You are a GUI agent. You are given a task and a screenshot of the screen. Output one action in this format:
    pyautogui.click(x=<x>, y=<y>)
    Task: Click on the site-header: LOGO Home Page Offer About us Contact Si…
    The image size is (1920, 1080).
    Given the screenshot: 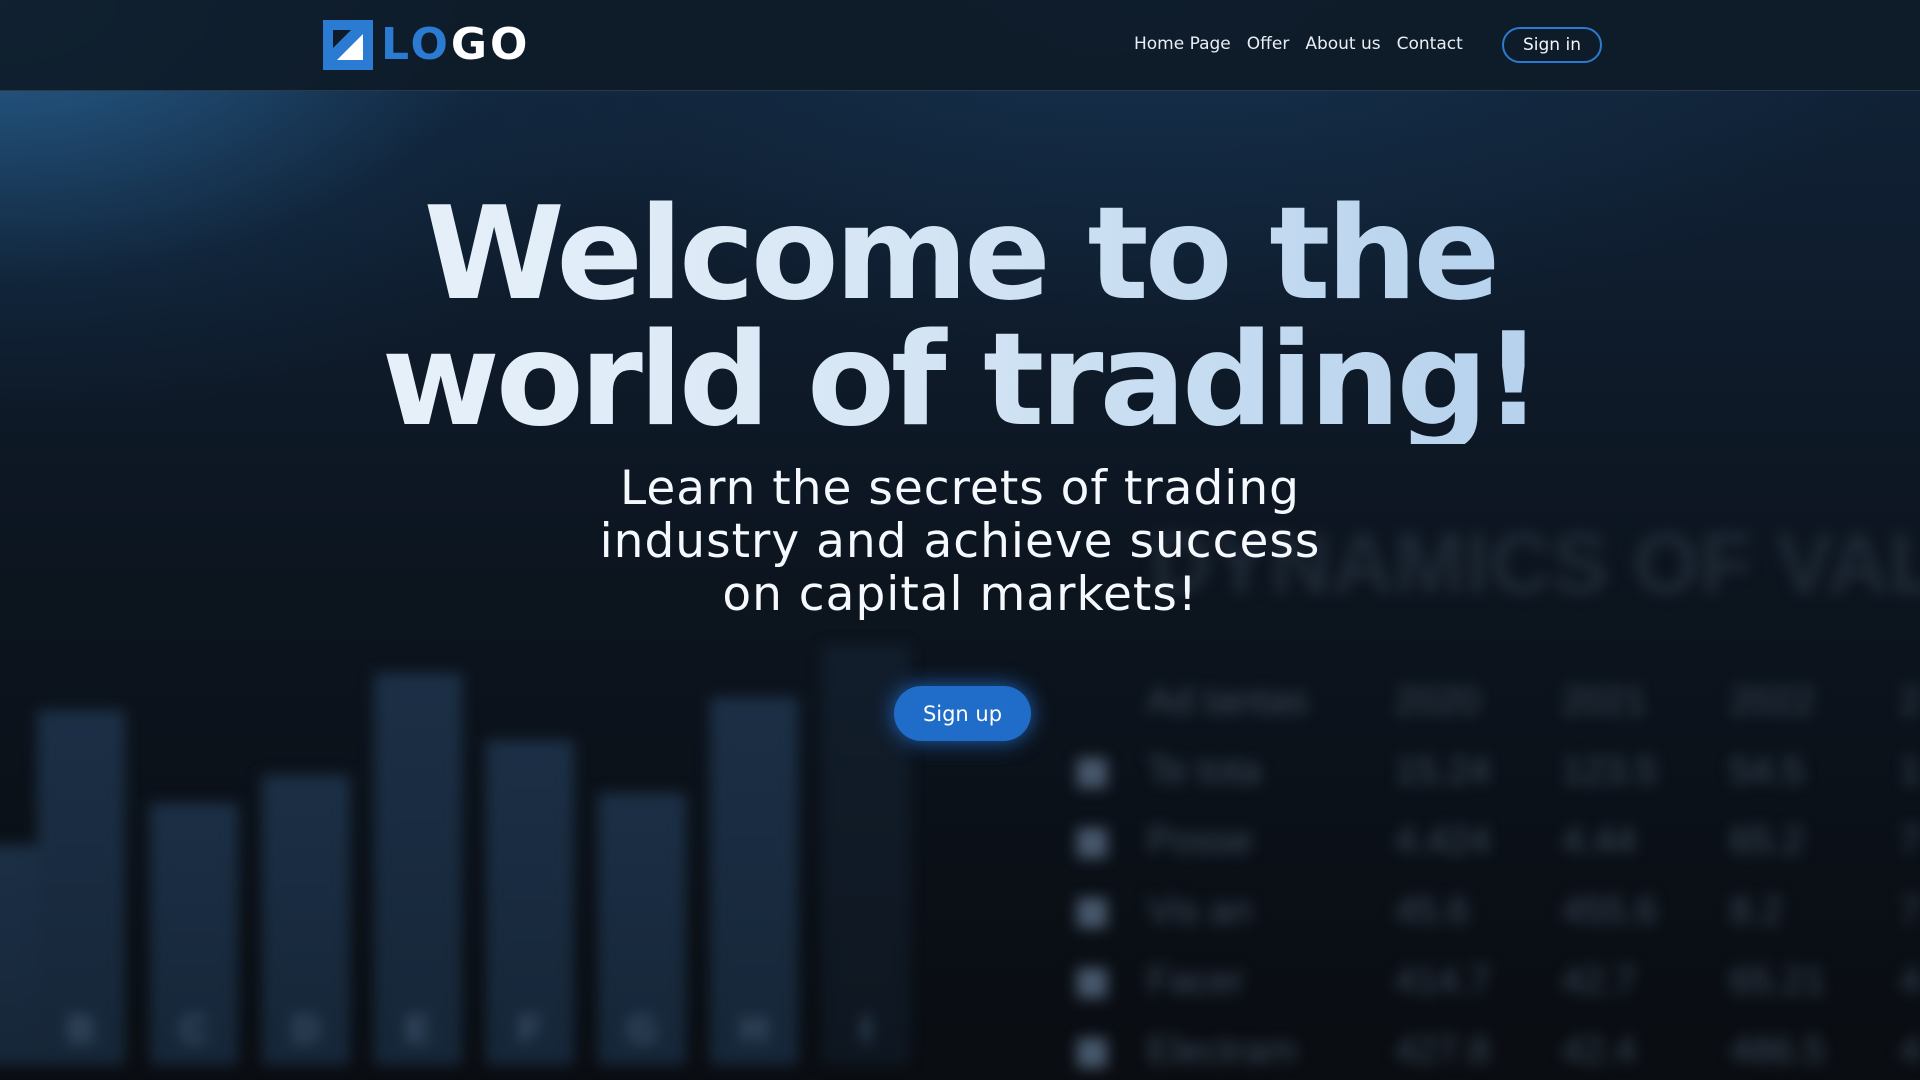 What is the action you would take?
    pyautogui.click(x=960, y=45)
    